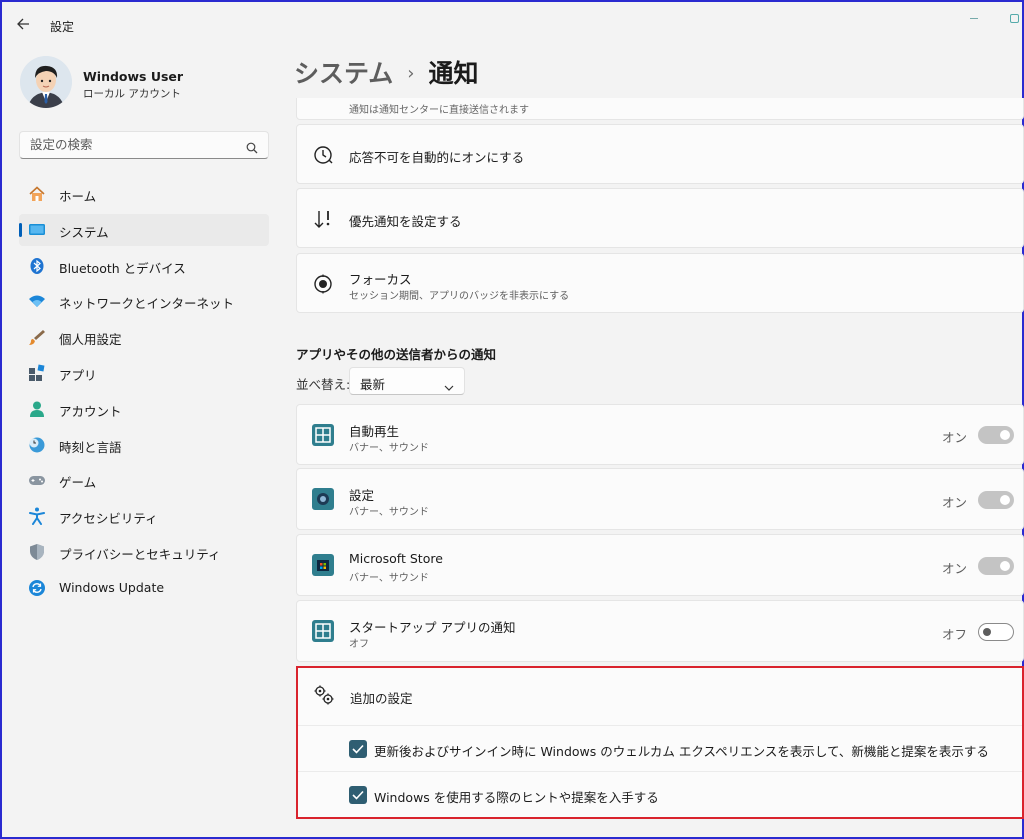  What do you see at coordinates (135, 144) in the screenshot?
I see `search-input` at bounding box center [135, 144].